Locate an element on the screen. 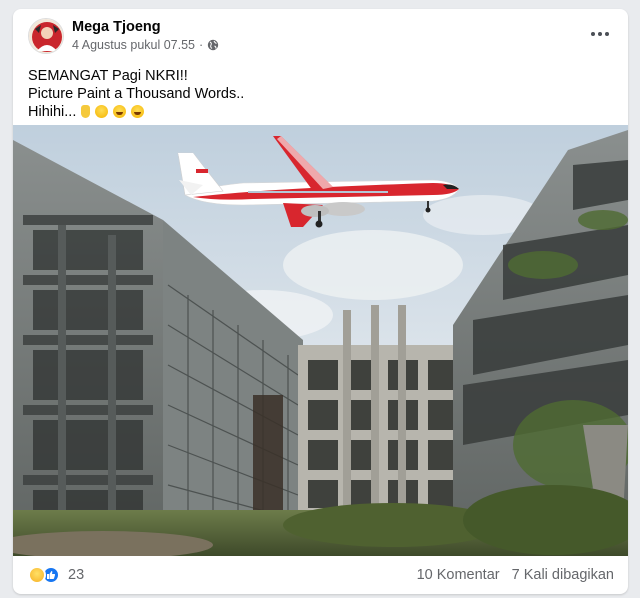 This screenshot has width=640, height=598. avatar is located at coordinates (46, 36).